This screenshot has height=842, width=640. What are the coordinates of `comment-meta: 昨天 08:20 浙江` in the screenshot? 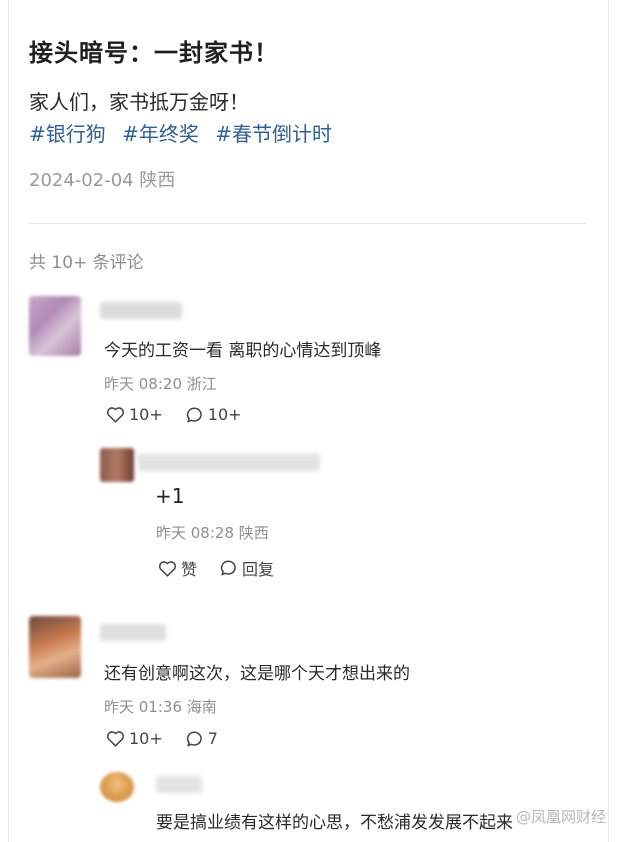 It's located at (160, 383).